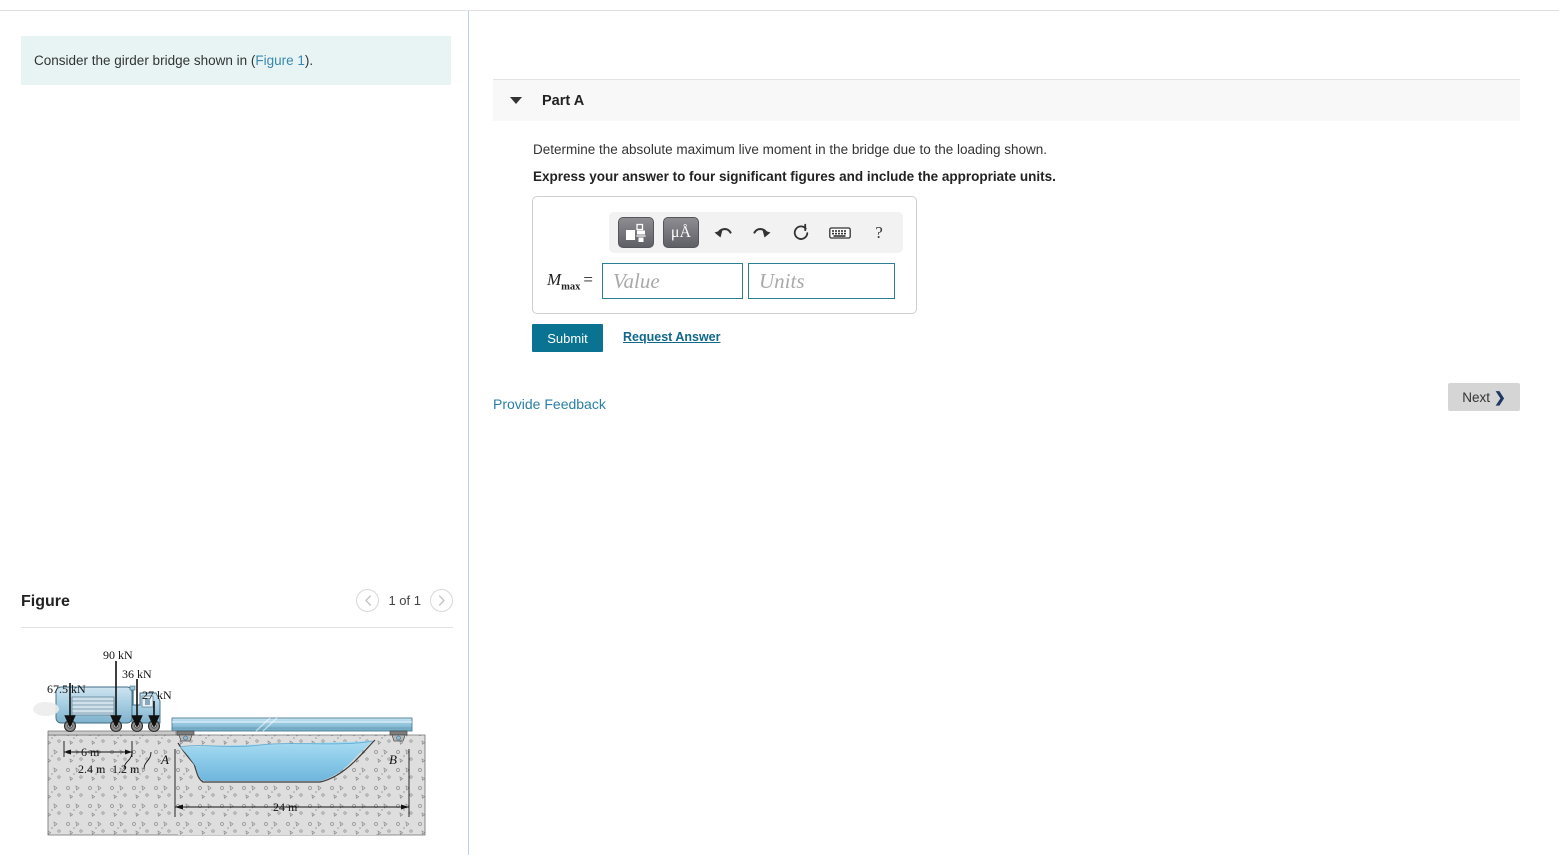 The width and height of the screenshot is (1559, 855). What do you see at coordinates (90, 752) in the screenshot?
I see `dim-label-6m: 6 m` at bounding box center [90, 752].